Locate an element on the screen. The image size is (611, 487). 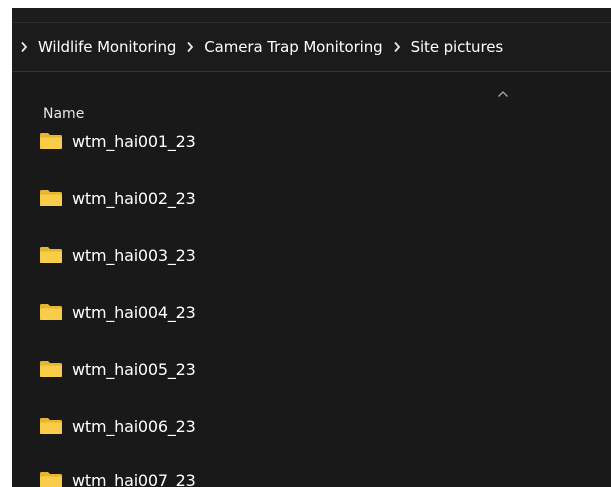
chevron-up-icon is located at coordinates (503, 94).